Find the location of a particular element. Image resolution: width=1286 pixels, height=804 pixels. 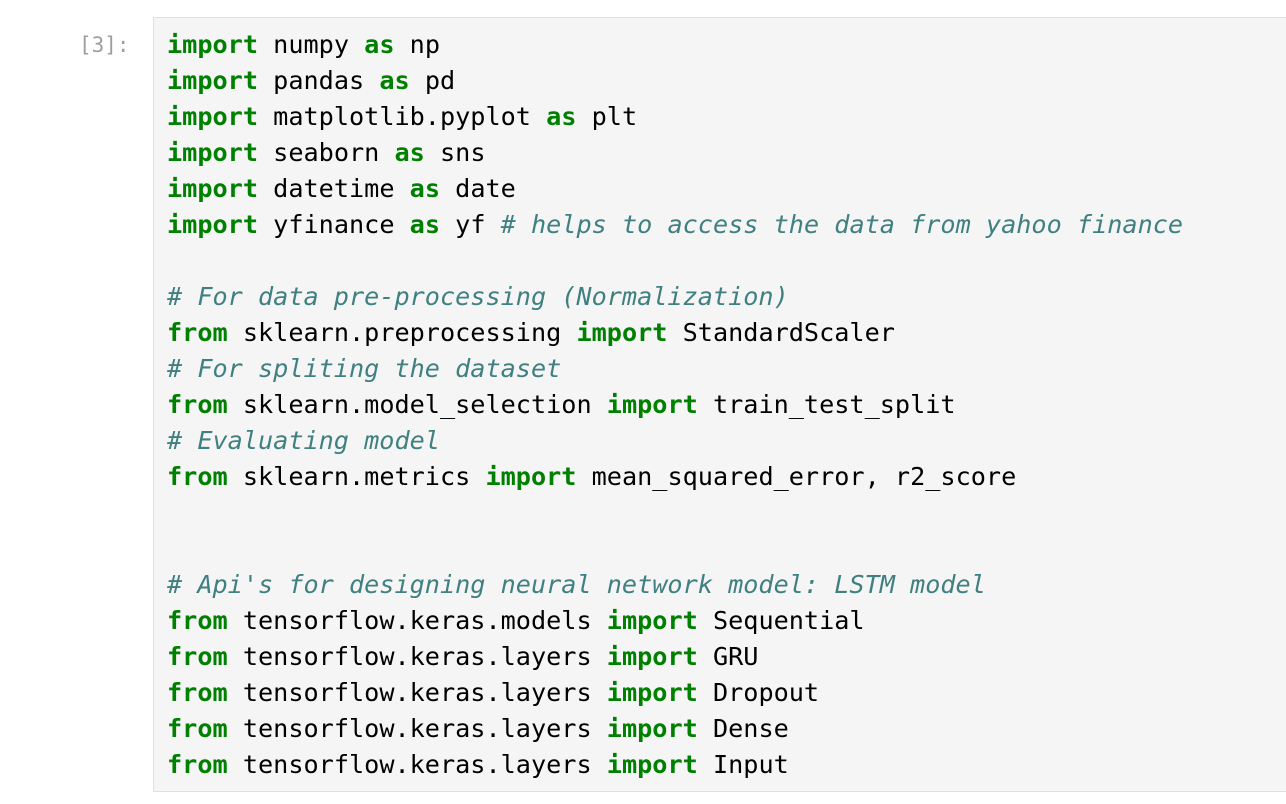

code-text: pd is located at coordinates (432, 80).